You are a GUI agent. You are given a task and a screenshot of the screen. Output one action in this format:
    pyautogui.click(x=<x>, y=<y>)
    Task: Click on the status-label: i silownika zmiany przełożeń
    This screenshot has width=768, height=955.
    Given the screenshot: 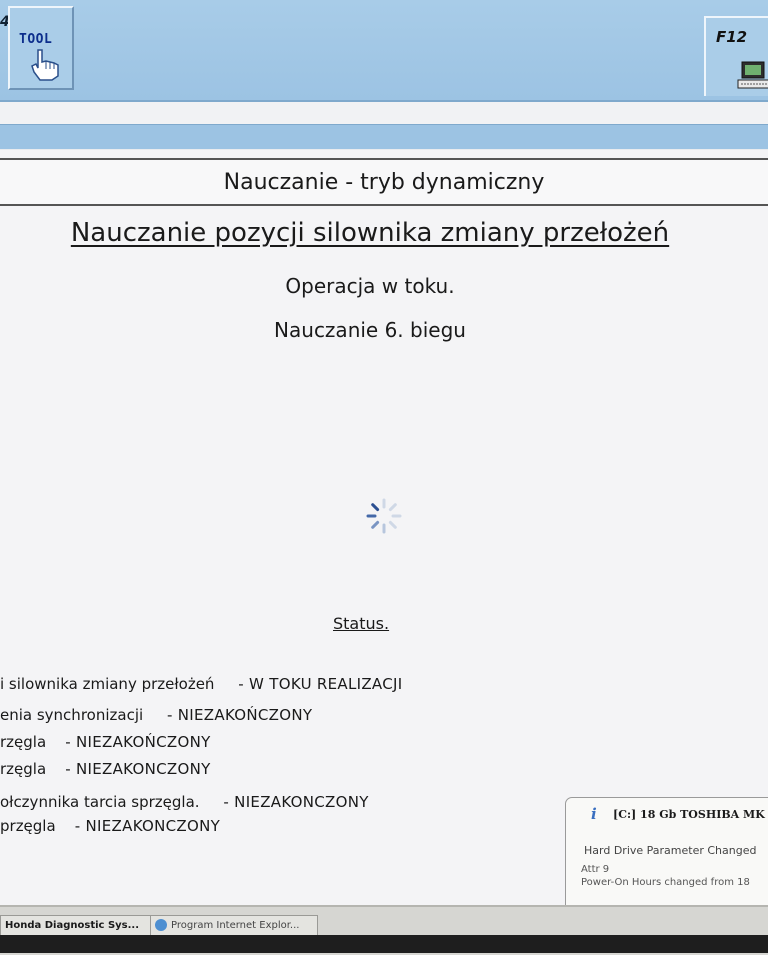 What is the action you would take?
    pyautogui.click(x=107, y=684)
    